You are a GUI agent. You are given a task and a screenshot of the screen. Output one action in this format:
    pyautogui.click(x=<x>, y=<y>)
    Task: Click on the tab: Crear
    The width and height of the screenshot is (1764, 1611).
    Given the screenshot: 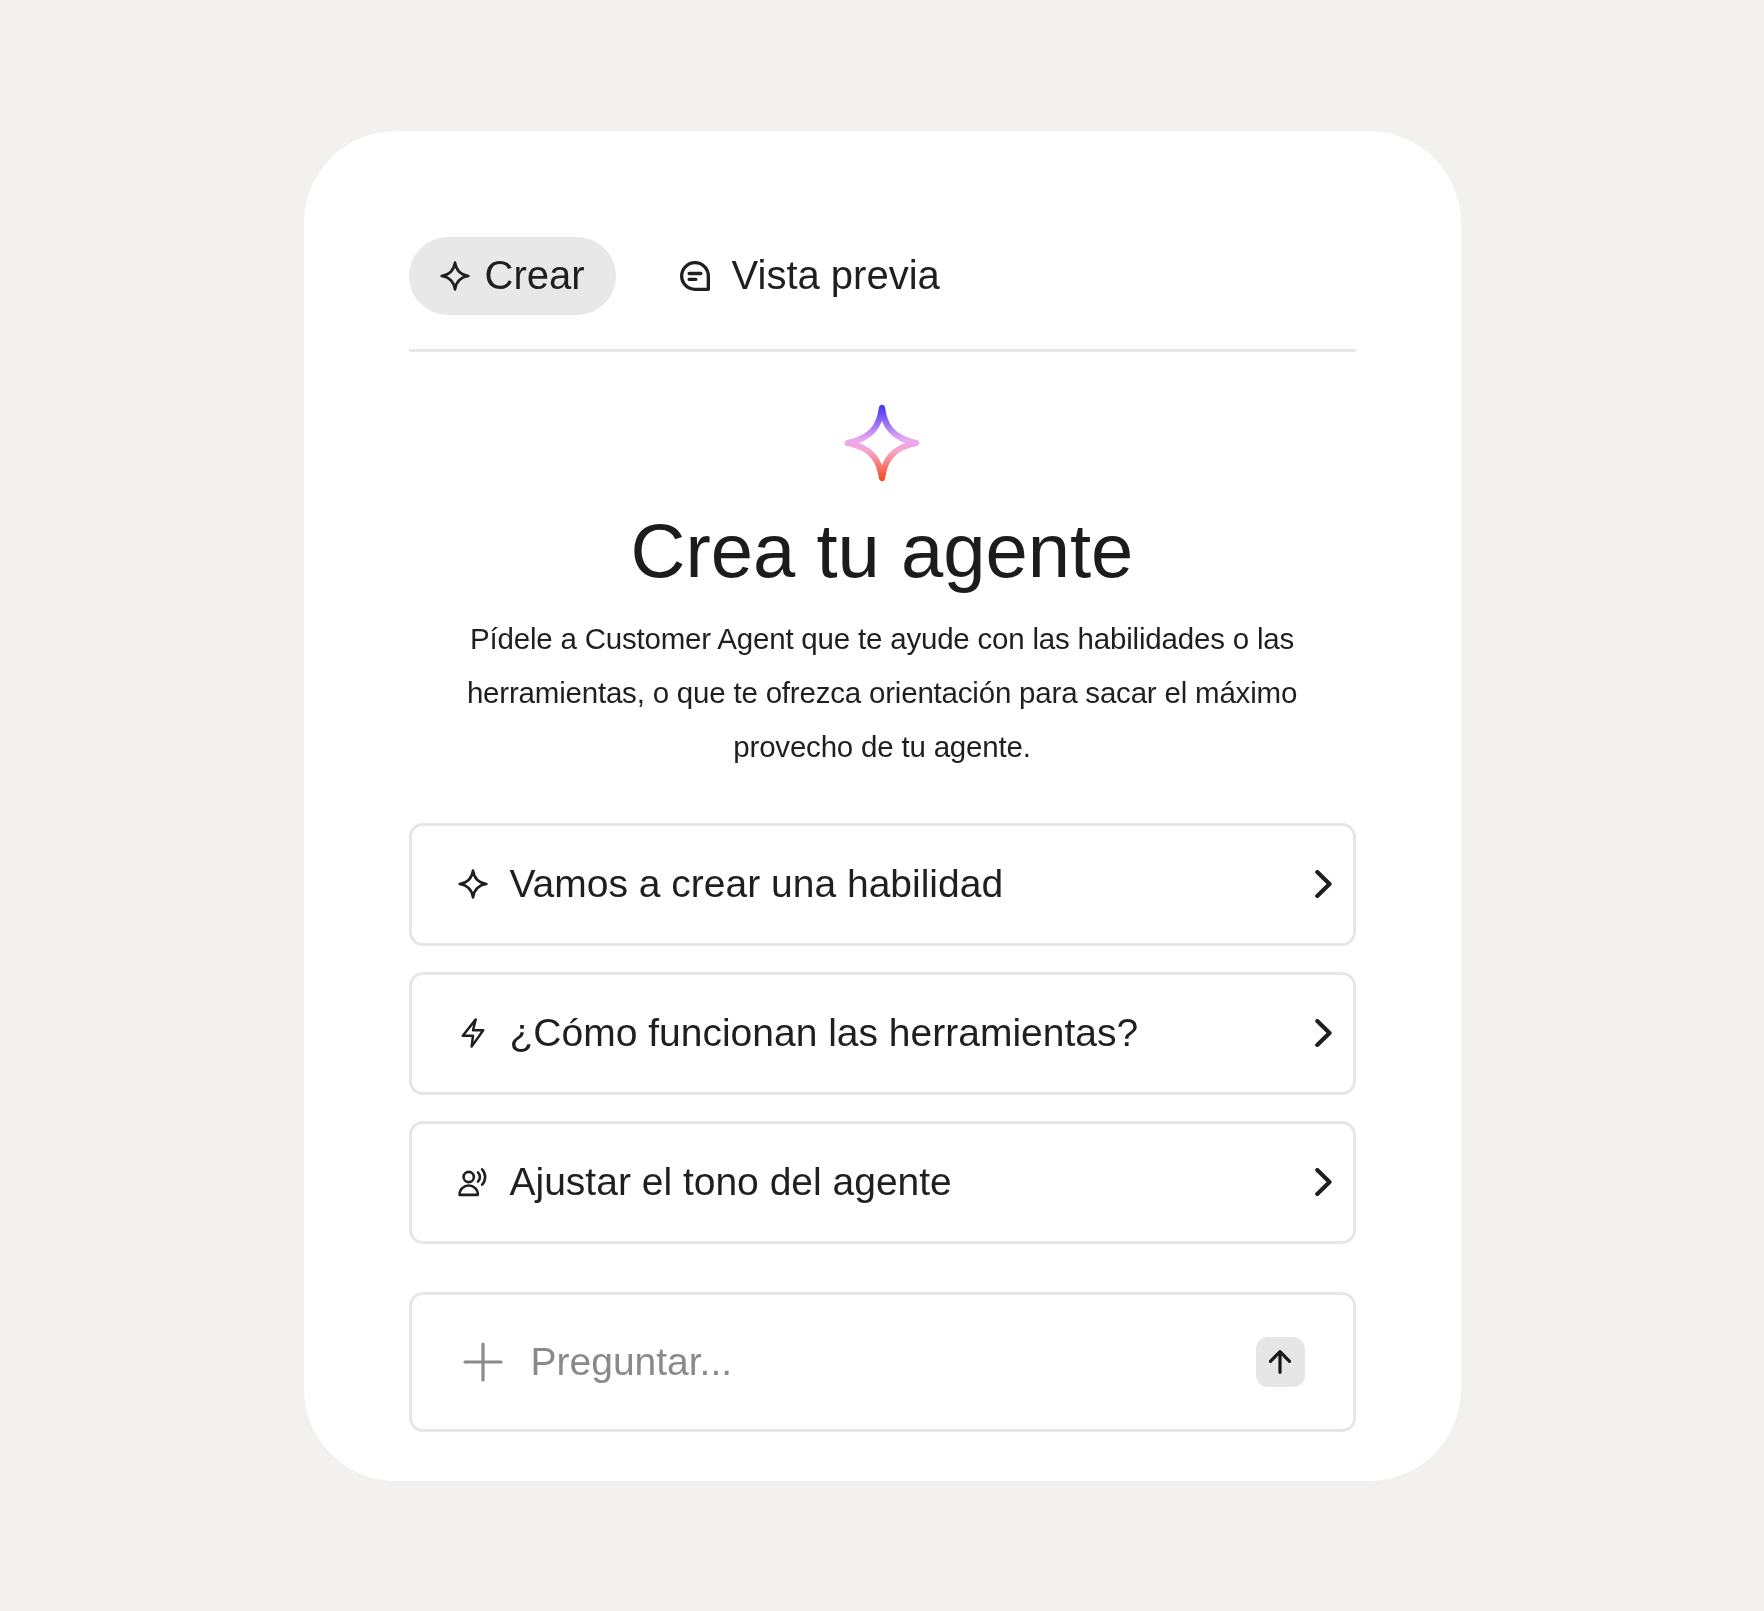 What is the action you would take?
    pyautogui.click(x=512, y=275)
    